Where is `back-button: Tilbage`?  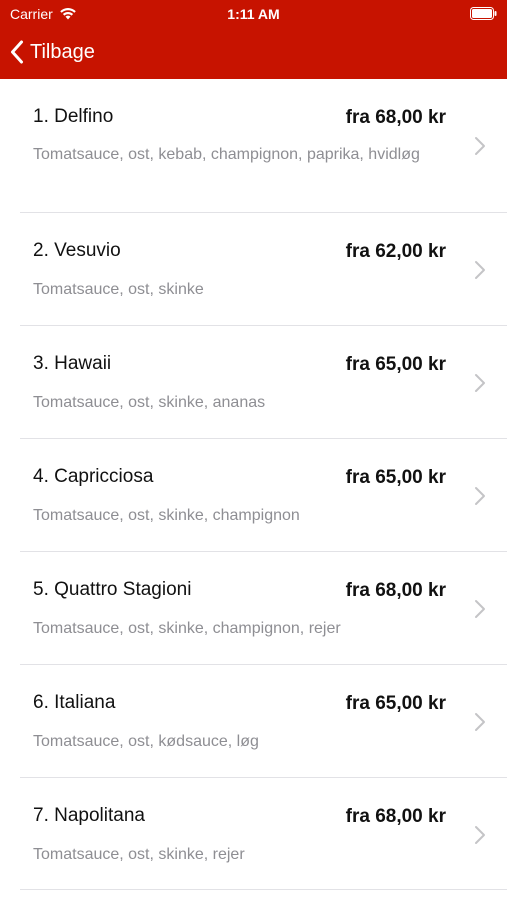 back-button: Tilbage is located at coordinates (52, 52).